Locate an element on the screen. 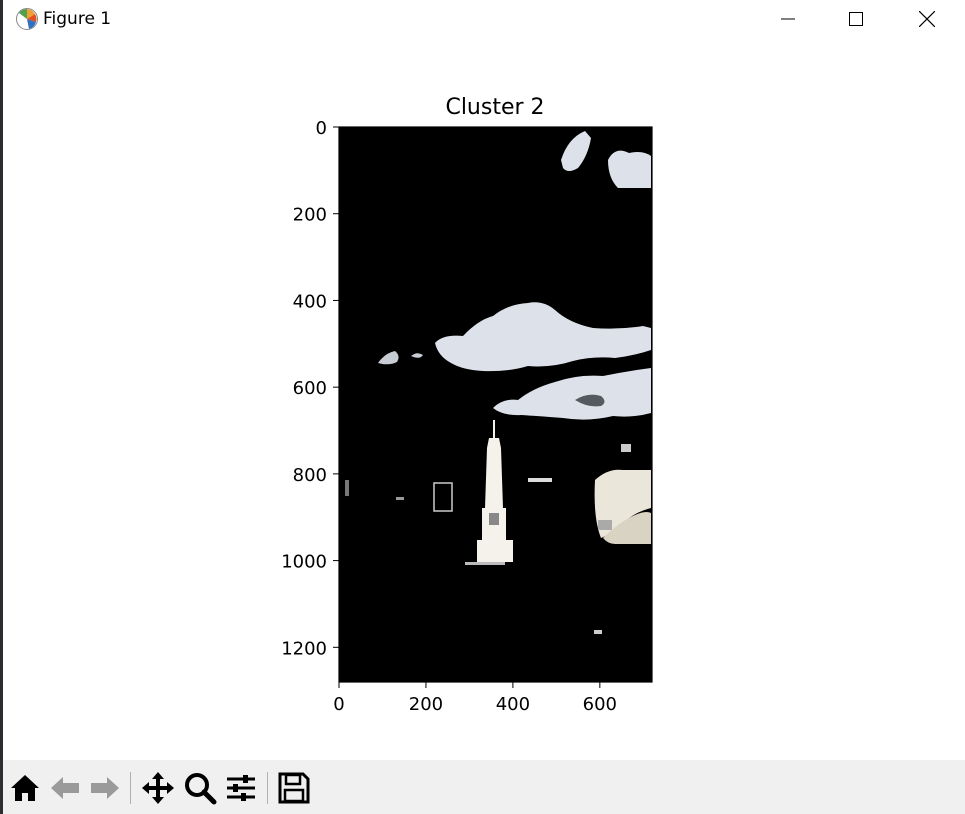 This screenshot has width=965, height=814. y-tick-label: 1200 is located at coordinates (304, 648).